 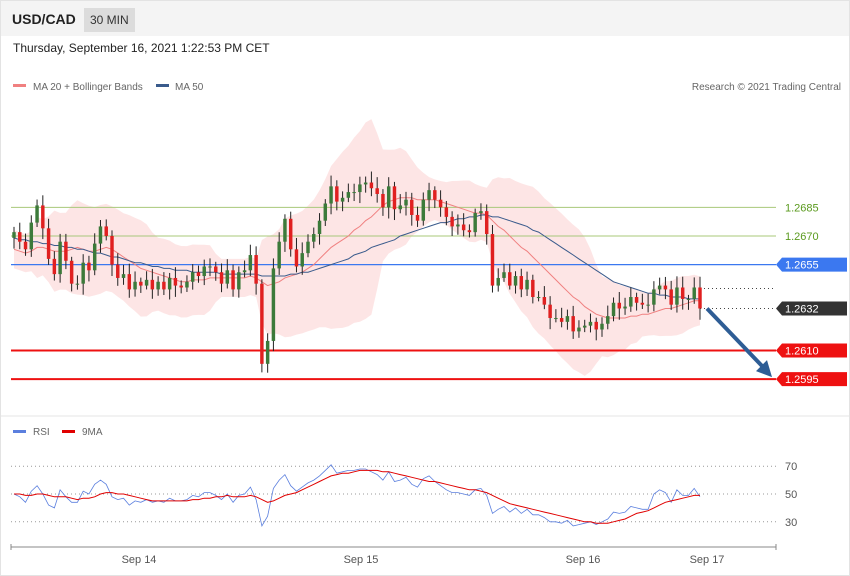 I want to click on rsi-ma-legend-swatch, so click(x=68, y=431).